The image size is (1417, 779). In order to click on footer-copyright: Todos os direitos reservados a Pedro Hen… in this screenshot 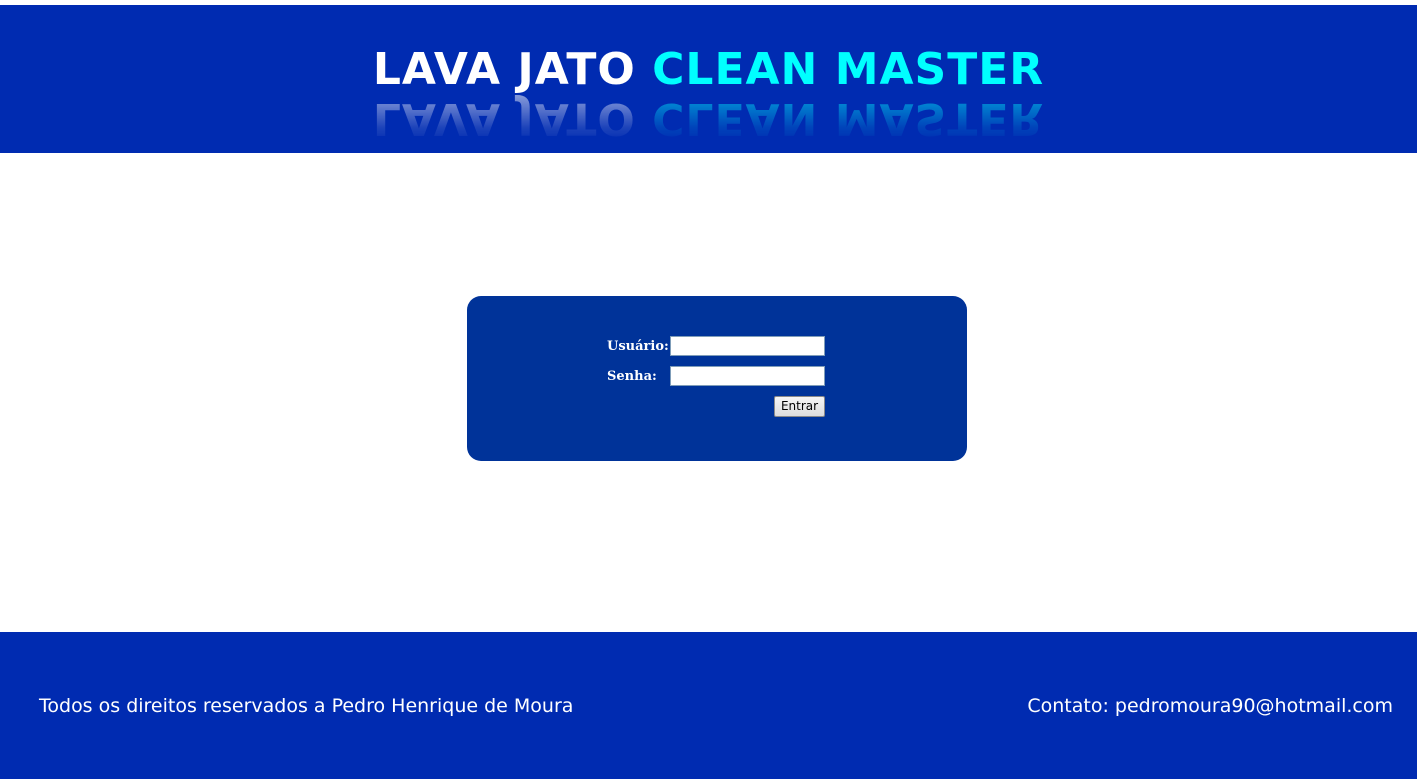, I will do `click(306, 706)`.